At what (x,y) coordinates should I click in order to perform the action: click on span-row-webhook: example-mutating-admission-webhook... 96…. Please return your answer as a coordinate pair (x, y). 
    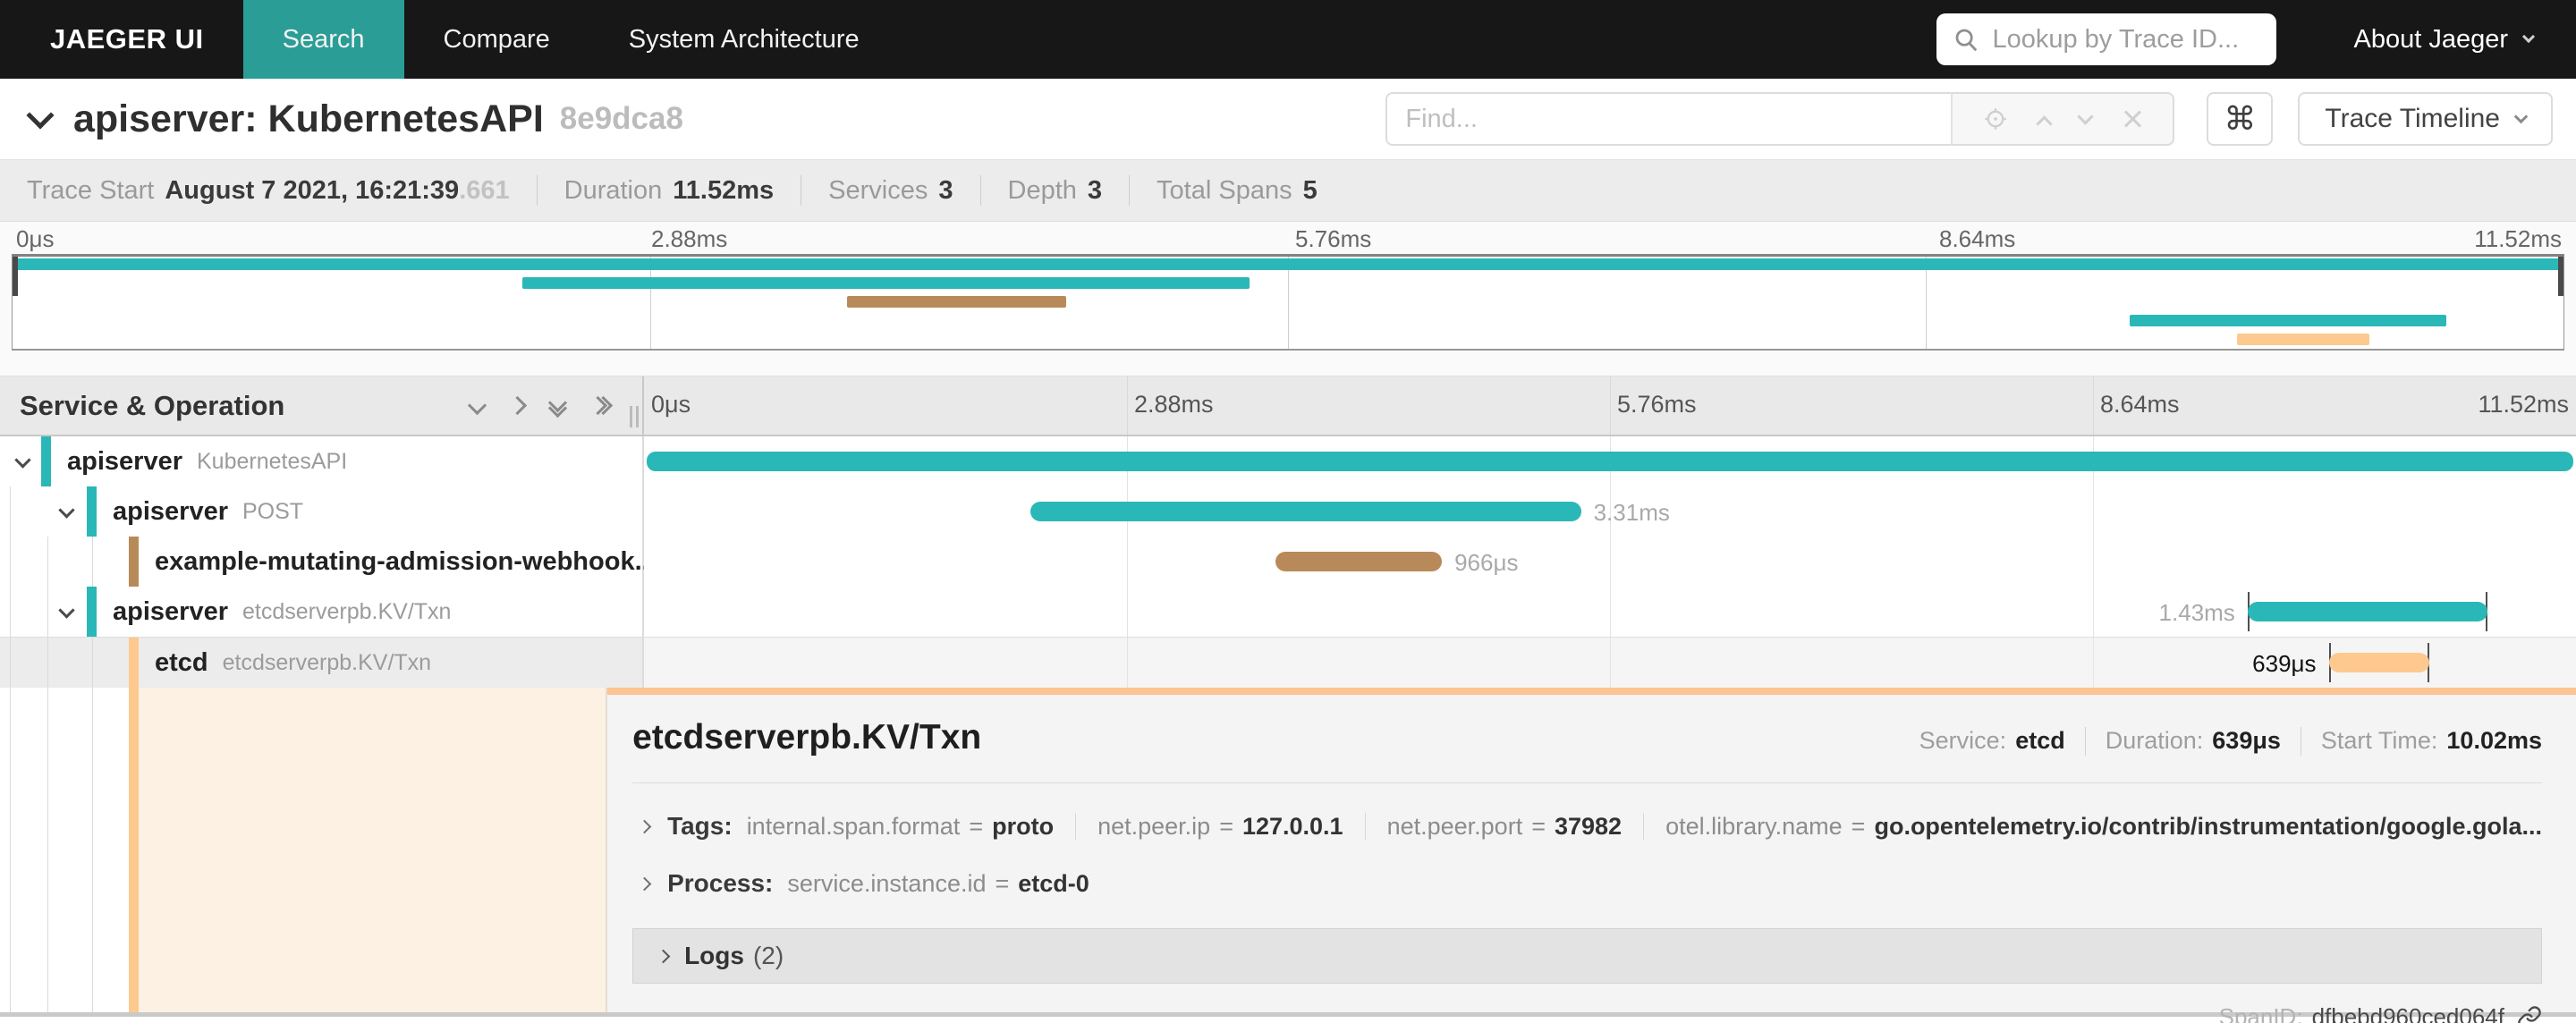
    Looking at the image, I should click on (1288, 562).